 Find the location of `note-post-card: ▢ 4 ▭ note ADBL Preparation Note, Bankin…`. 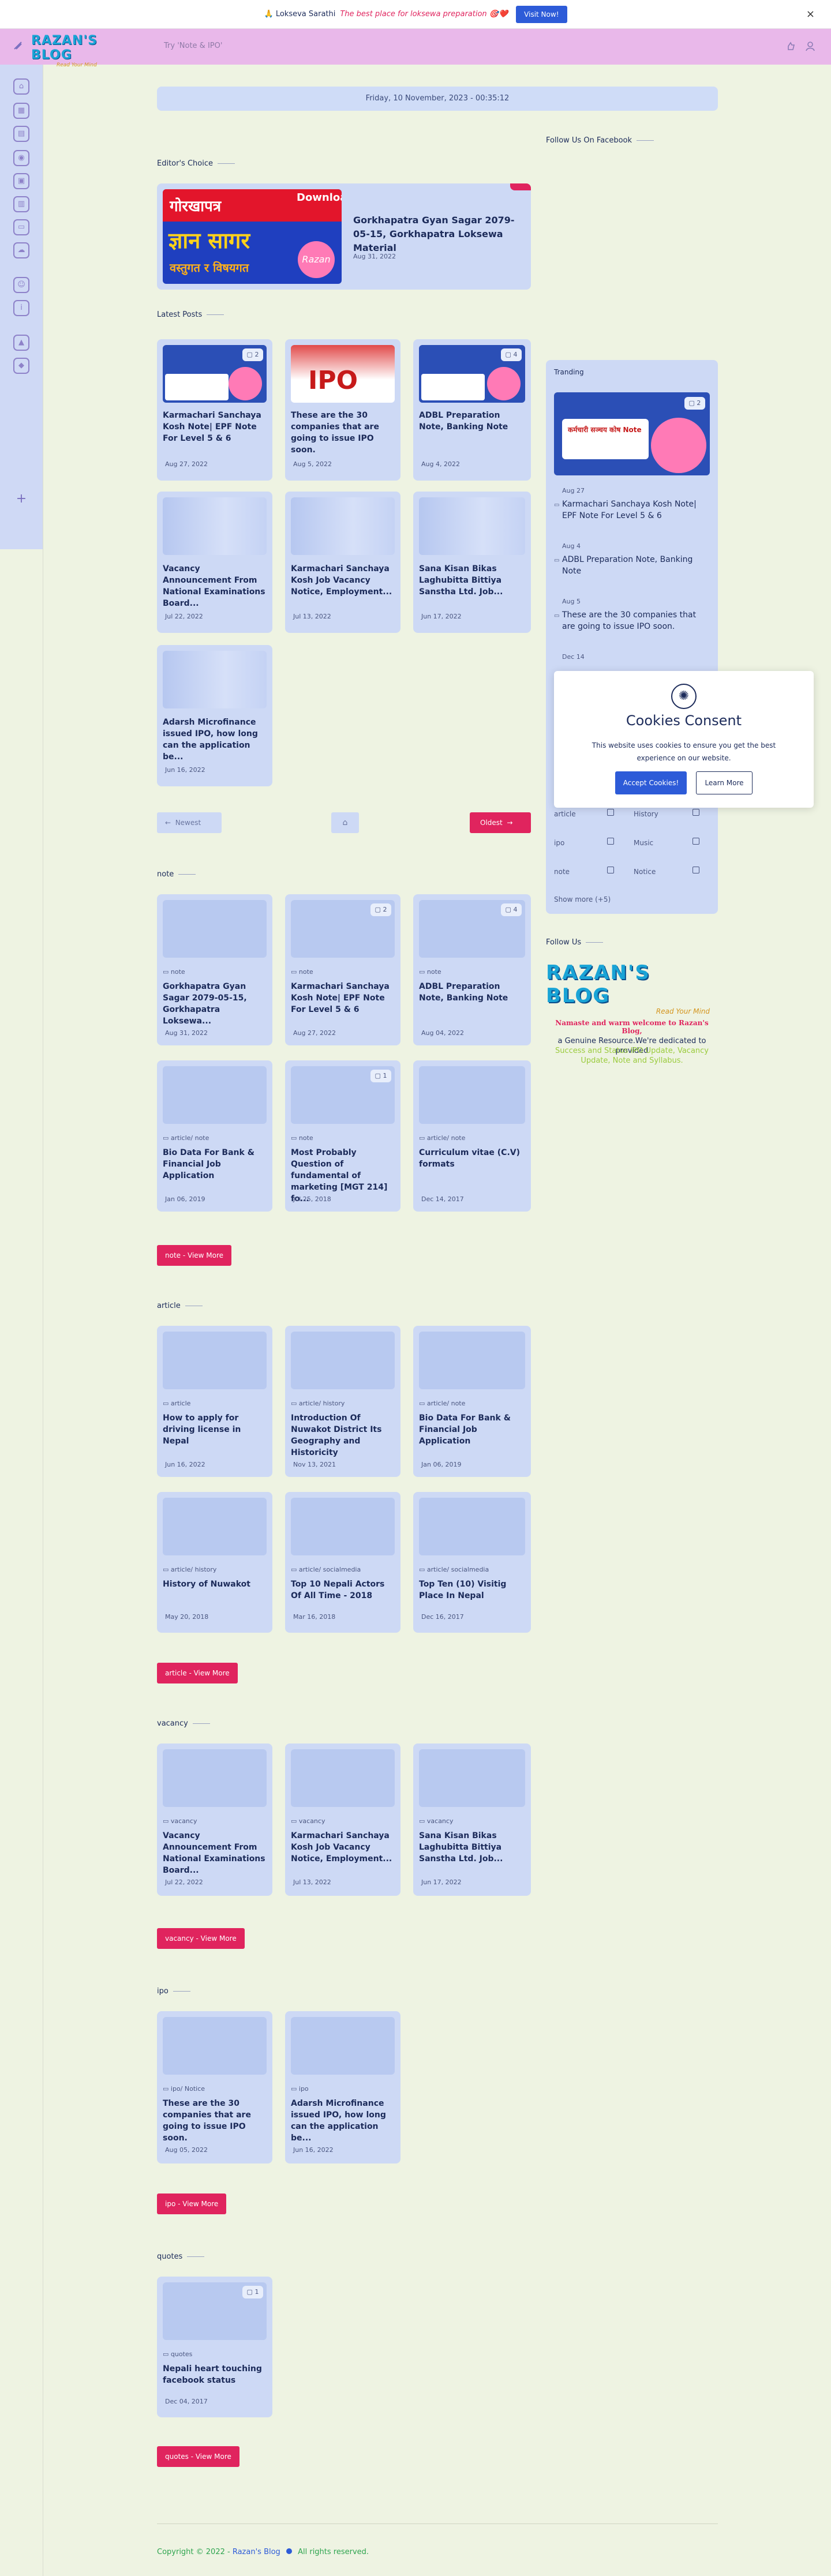

note-post-card: ▢ 4 ▭ note ADBL Preparation Note, Bankin… is located at coordinates (472, 969).